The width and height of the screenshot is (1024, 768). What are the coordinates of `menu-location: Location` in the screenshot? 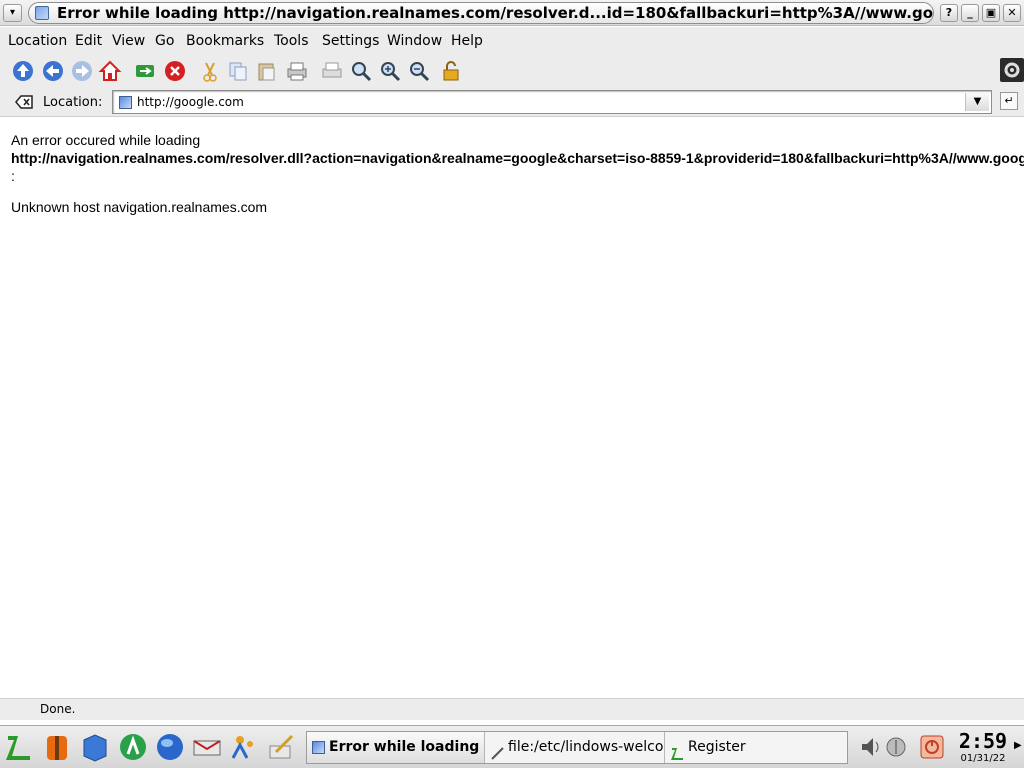 It's located at (37, 41).